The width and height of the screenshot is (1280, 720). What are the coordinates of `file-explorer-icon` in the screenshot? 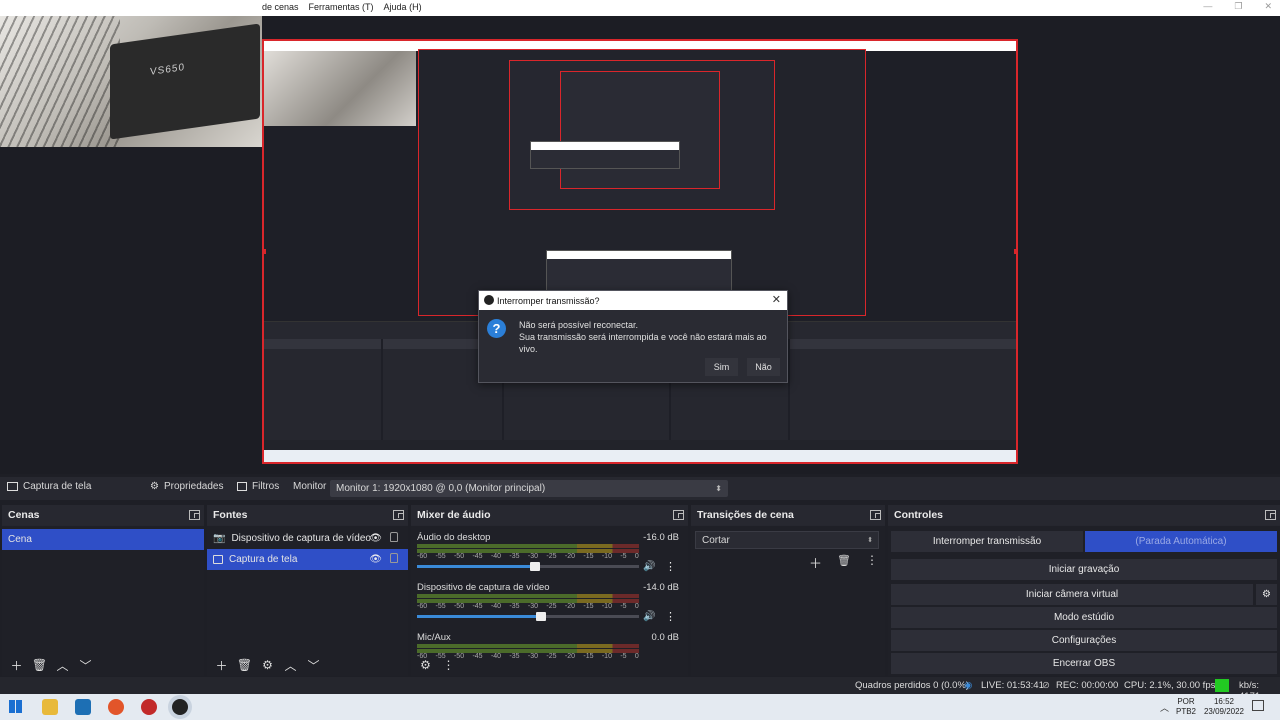 It's located at (50, 707).